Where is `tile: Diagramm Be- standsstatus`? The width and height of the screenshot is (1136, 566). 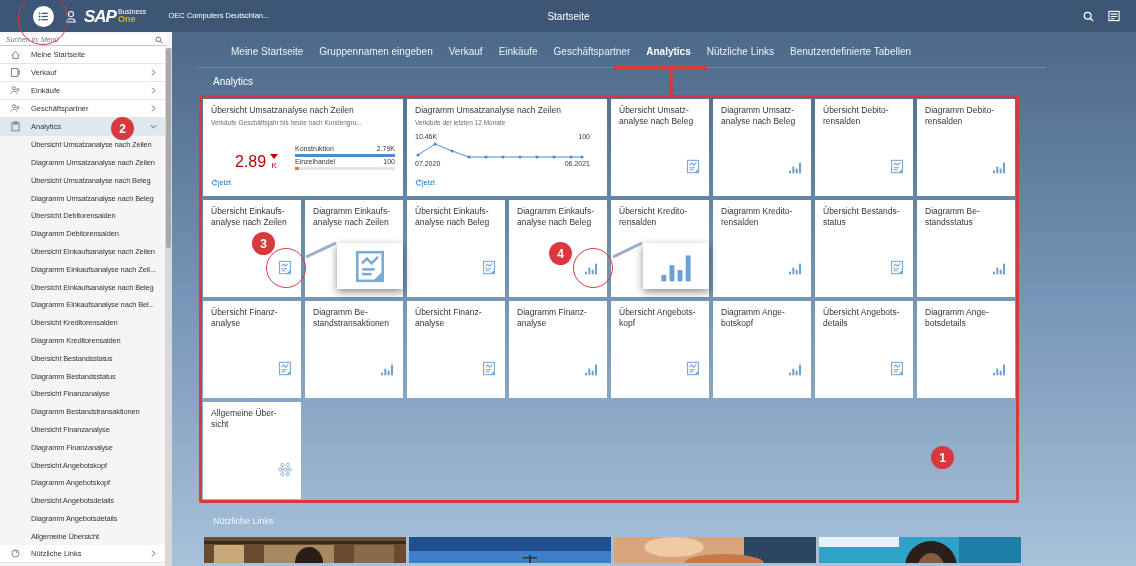 tile: Diagramm Be- standsstatus is located at coordinates (966, 248).